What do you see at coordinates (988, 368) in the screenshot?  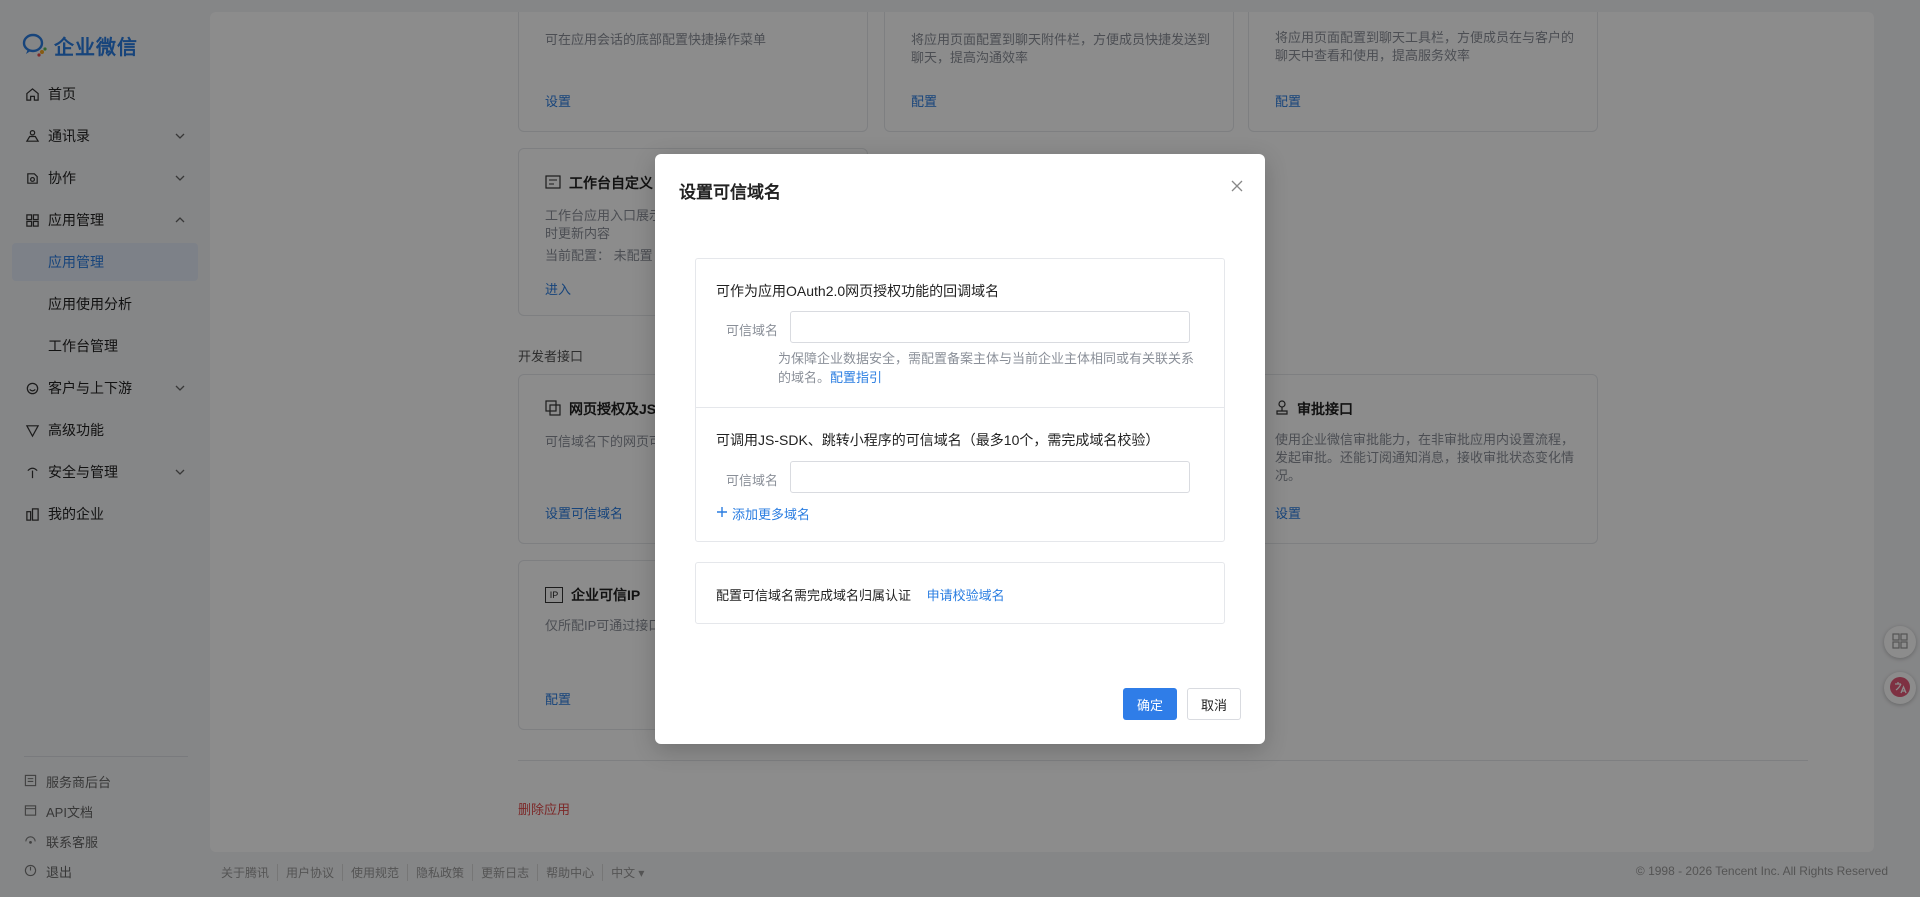 I see `oauth-domain-hint: 为保障企业数据安全，需配置备案主体与当前企业主体相同或有关联关系的域名。配置指引` at bounding box center [988, 368].